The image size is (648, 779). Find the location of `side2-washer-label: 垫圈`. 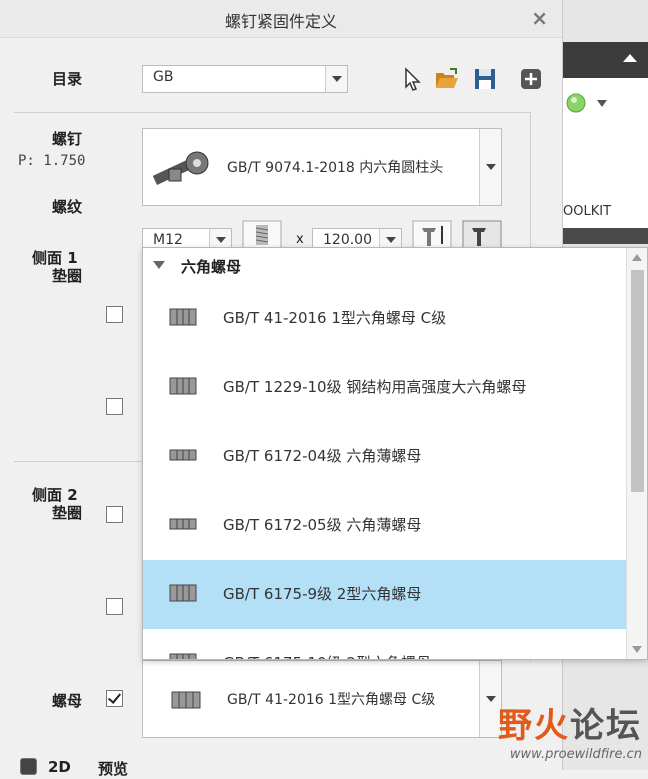

side2-washer-label: 垫圈 is located at coordinates (67, 513).